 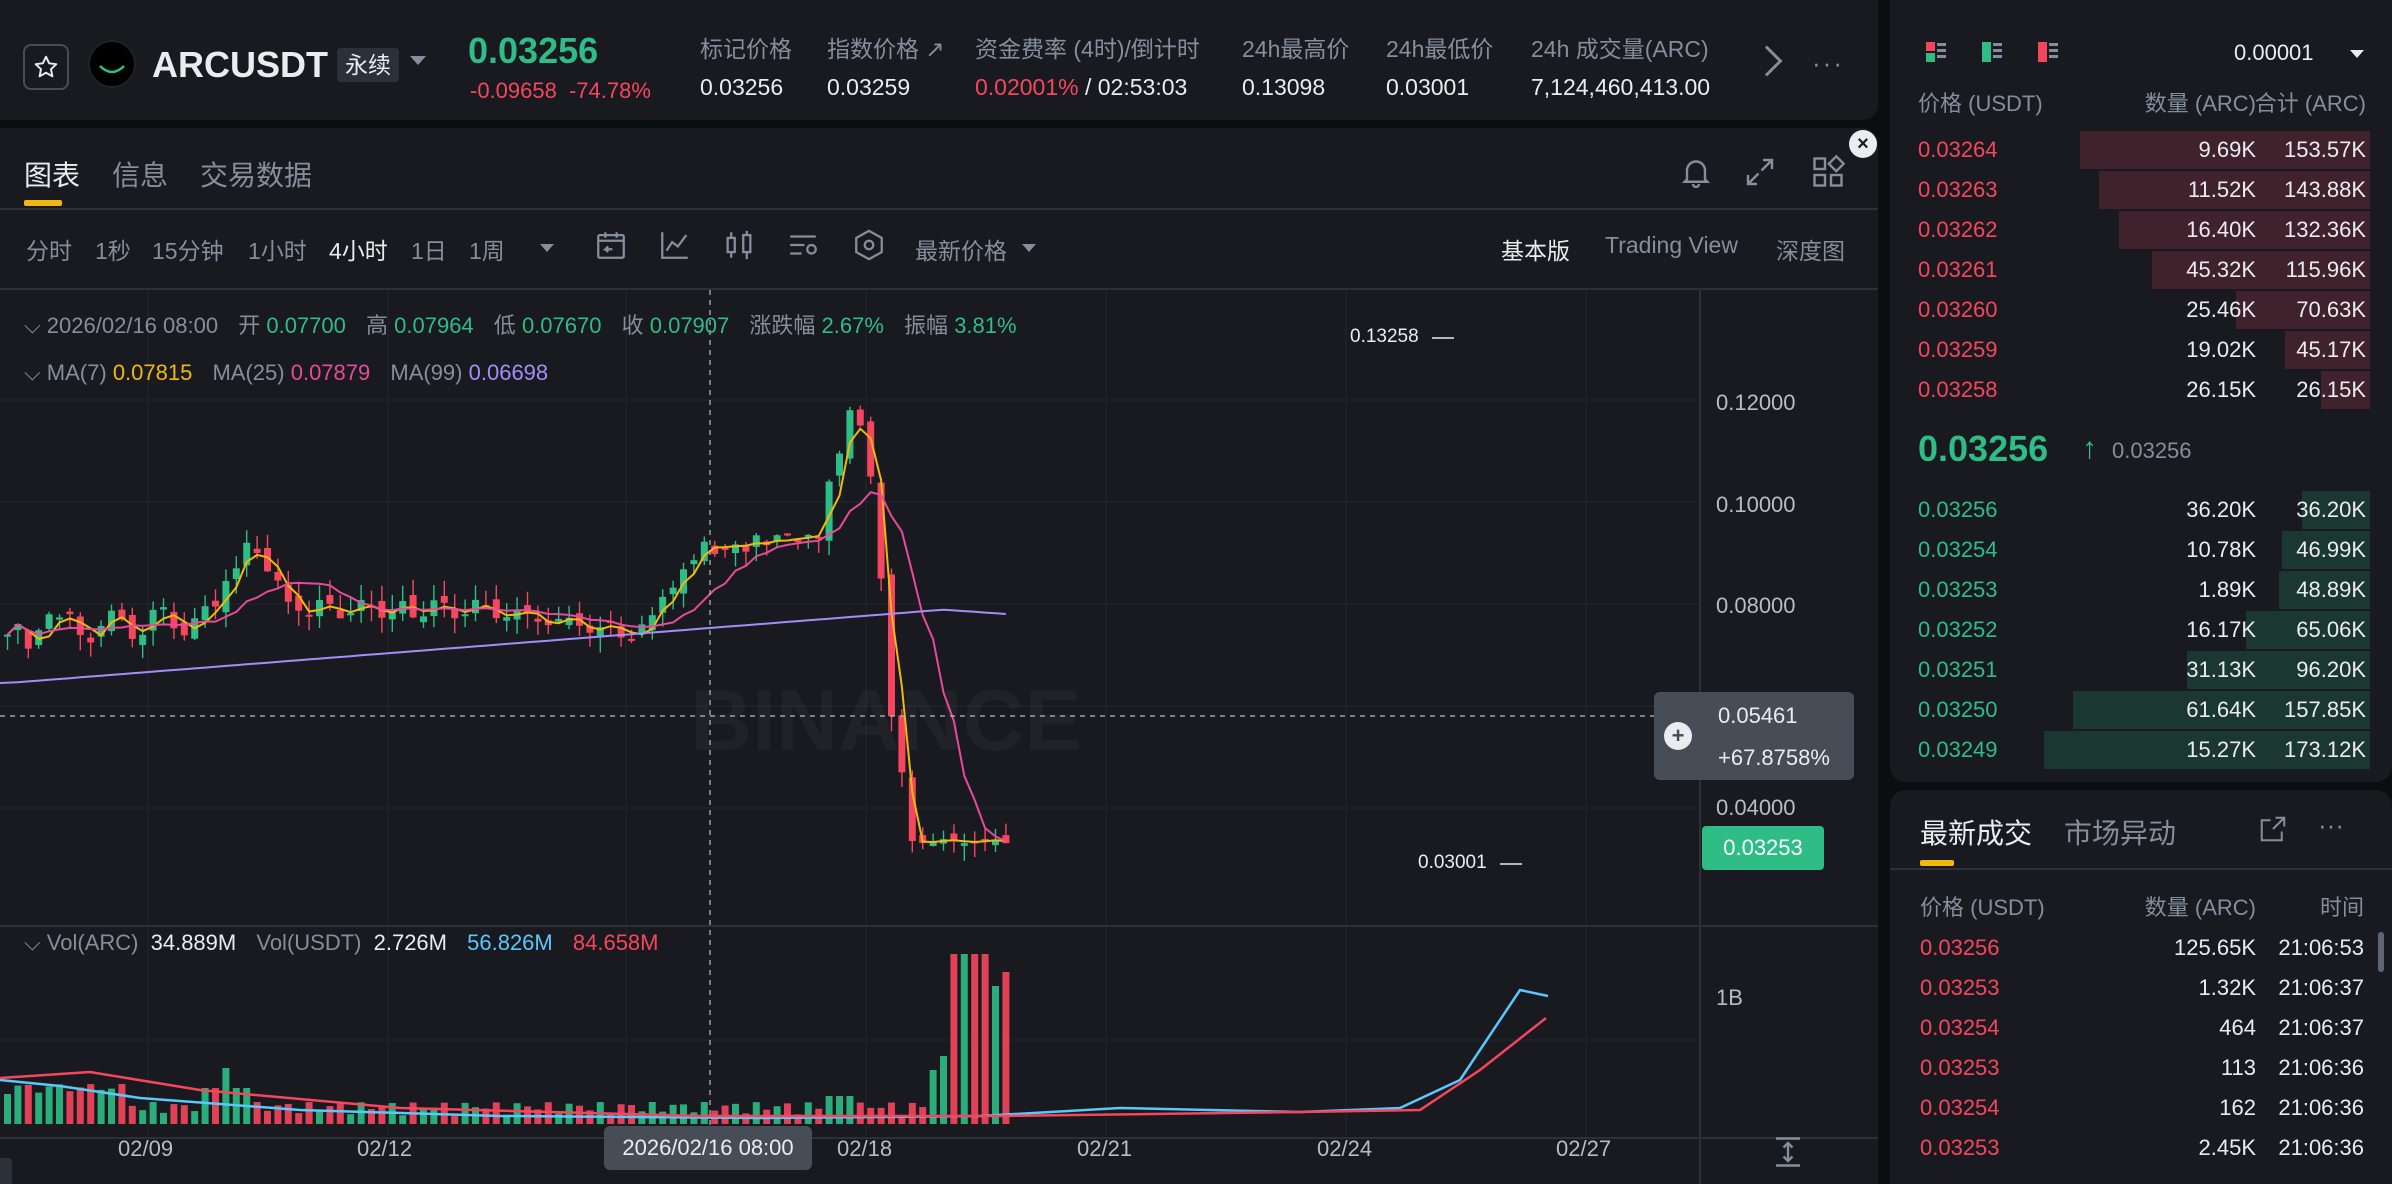 What do you see at coordinates (2141, 550) in the screenshot?
I see `bid-row: 0.03254 10.78K 46.99K` at bounding box center [2141, 550].